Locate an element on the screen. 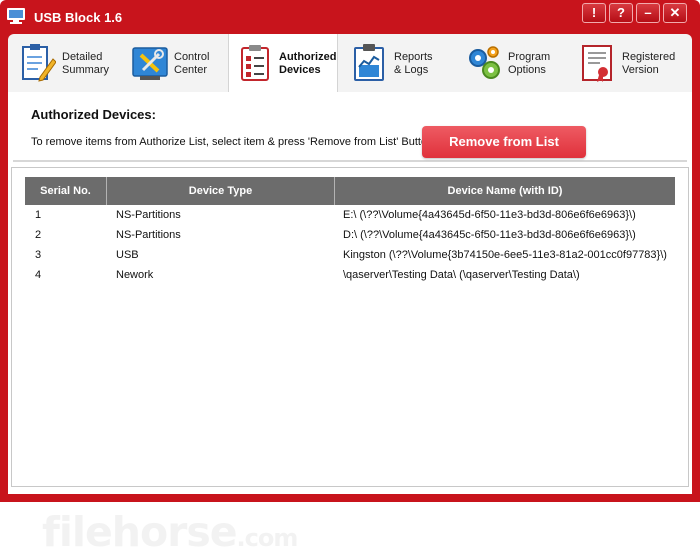 The image size is (700, 556). tab-registered-version: Registered Version is located at coordinates (627, 63).